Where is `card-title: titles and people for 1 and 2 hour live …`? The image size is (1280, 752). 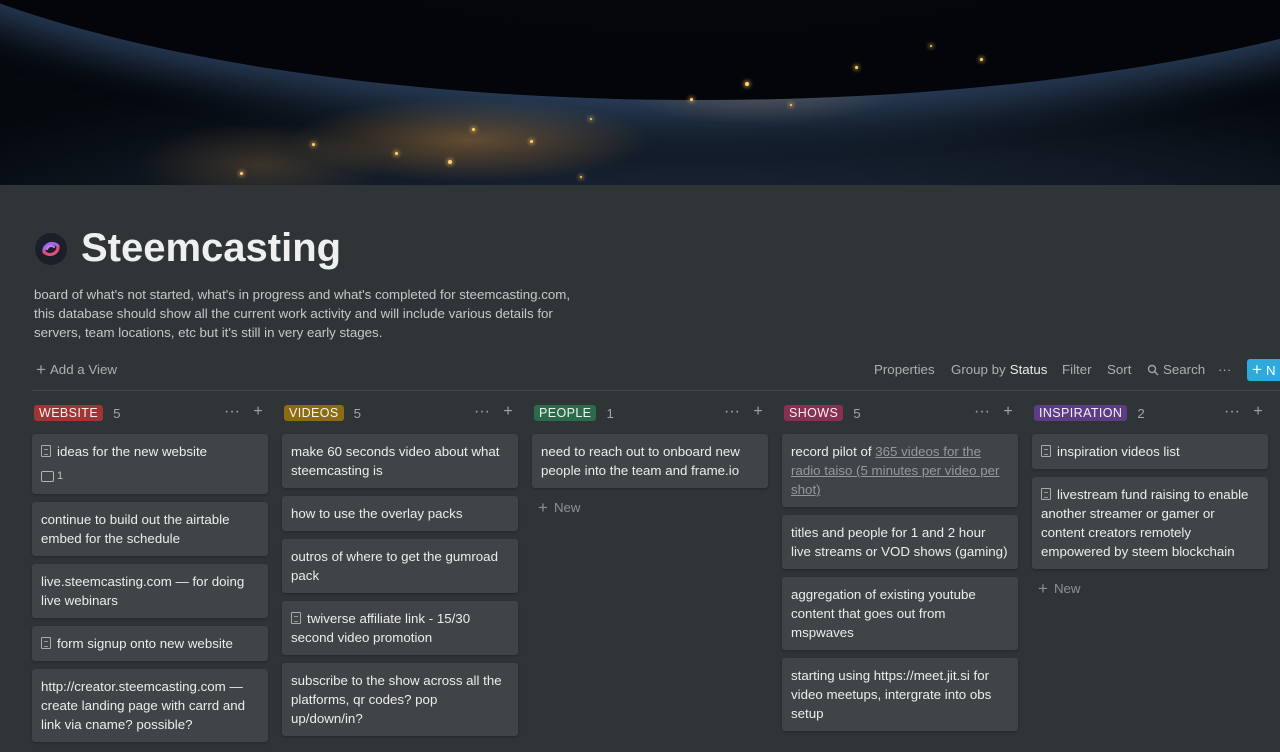 card-title: titles and people for 1 and 2 hour live … is located at coordinates (899, 542).